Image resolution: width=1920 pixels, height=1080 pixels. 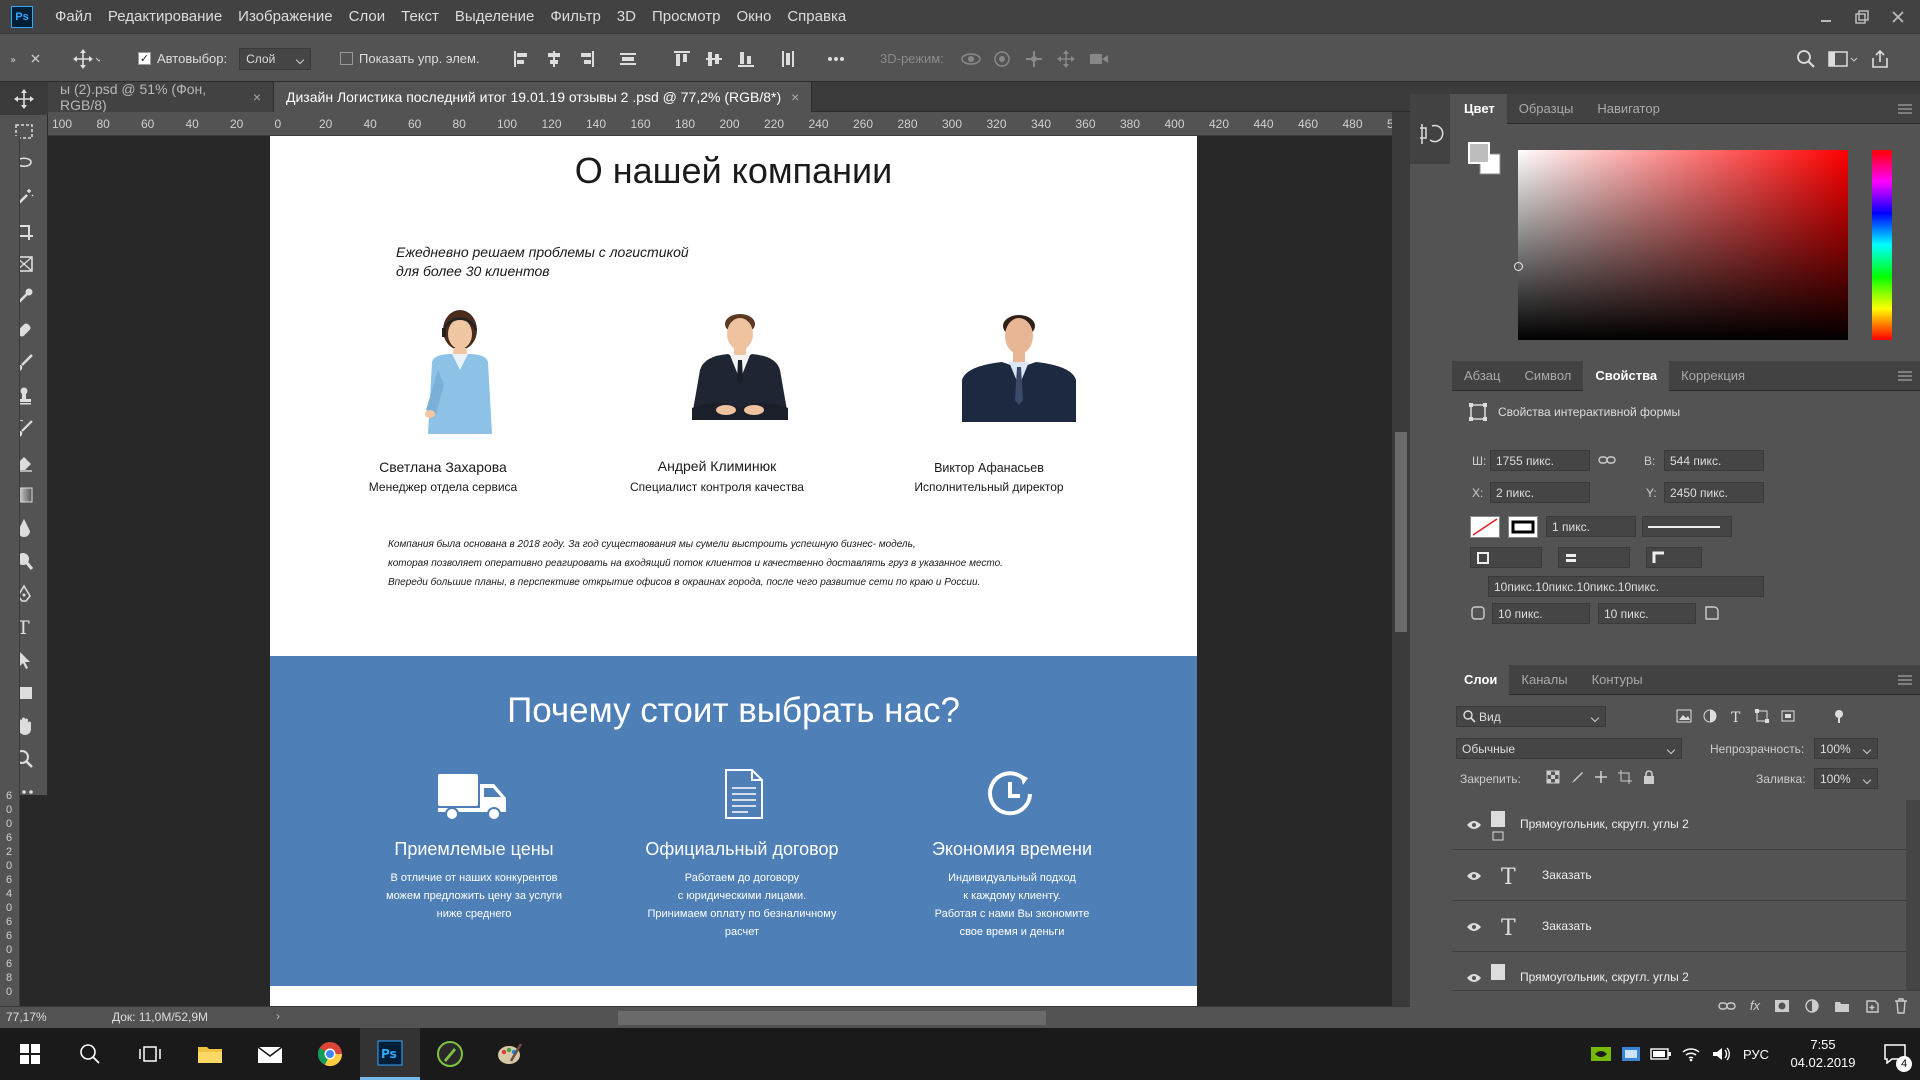 I want to click on tab-paragraph: Абзац, so click(x=1482, y=376).